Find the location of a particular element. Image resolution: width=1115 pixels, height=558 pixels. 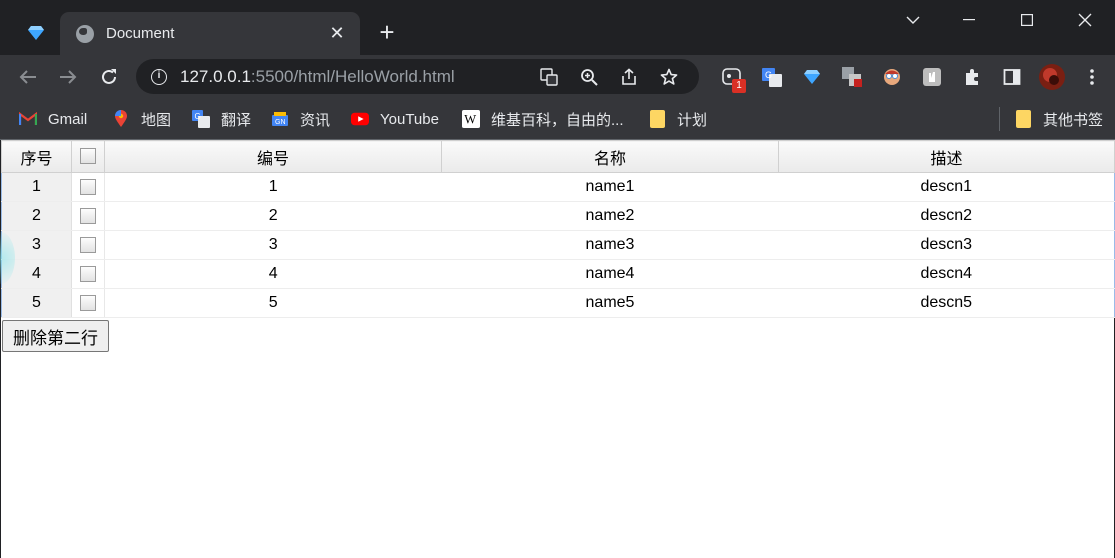

table-row: 2 2 name2 descn2 is located at coordinates (558, 216).